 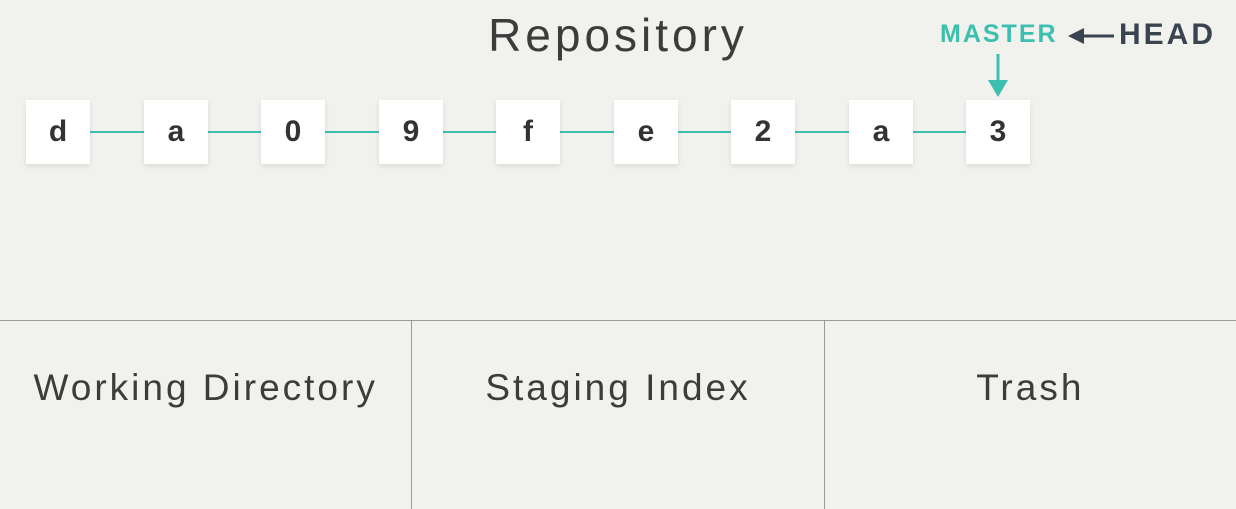 What do you see at coordinates (293, 132) in the screenshot?
I see `commit-node: 0` at bounding box center [293, 132].